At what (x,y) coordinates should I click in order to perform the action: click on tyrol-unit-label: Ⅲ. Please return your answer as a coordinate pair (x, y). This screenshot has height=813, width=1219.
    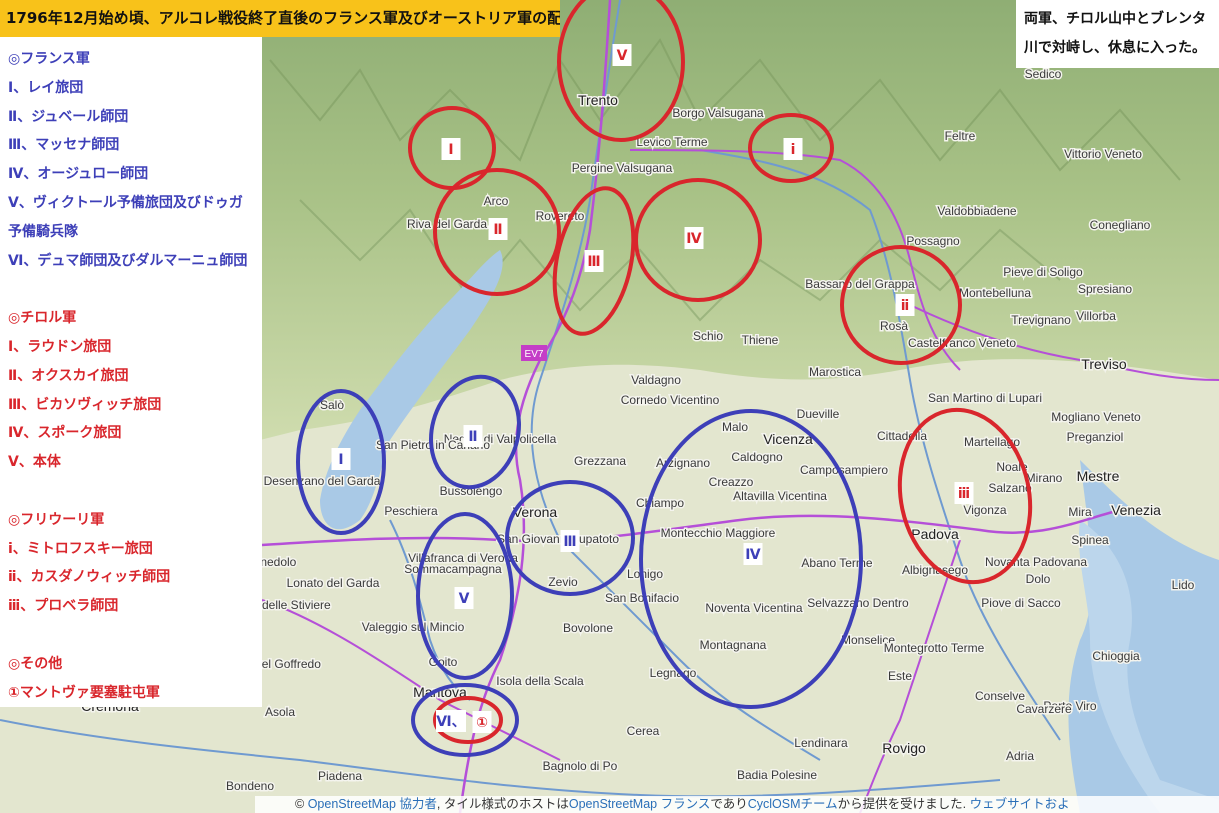
    Looking at the image, I should click on (593, 262).